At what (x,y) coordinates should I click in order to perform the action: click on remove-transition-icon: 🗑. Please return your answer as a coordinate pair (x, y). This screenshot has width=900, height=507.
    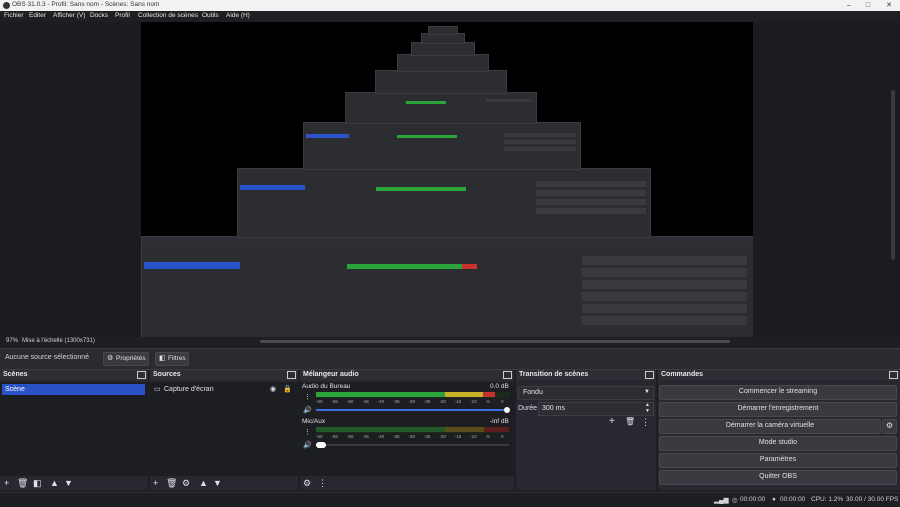
    Looking at the image, I should click on (630, 421).